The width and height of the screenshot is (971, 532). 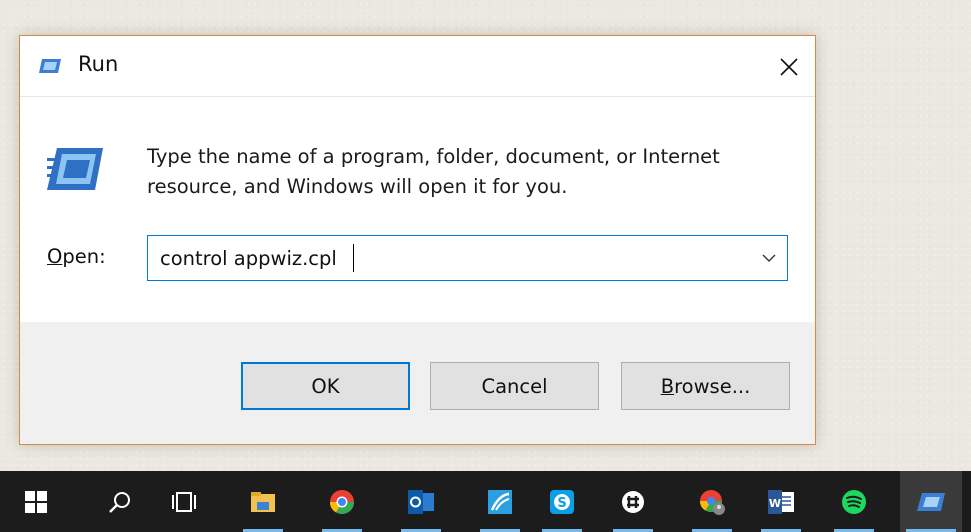 I want to click on outlook-icon, so click(x=421, y=501).